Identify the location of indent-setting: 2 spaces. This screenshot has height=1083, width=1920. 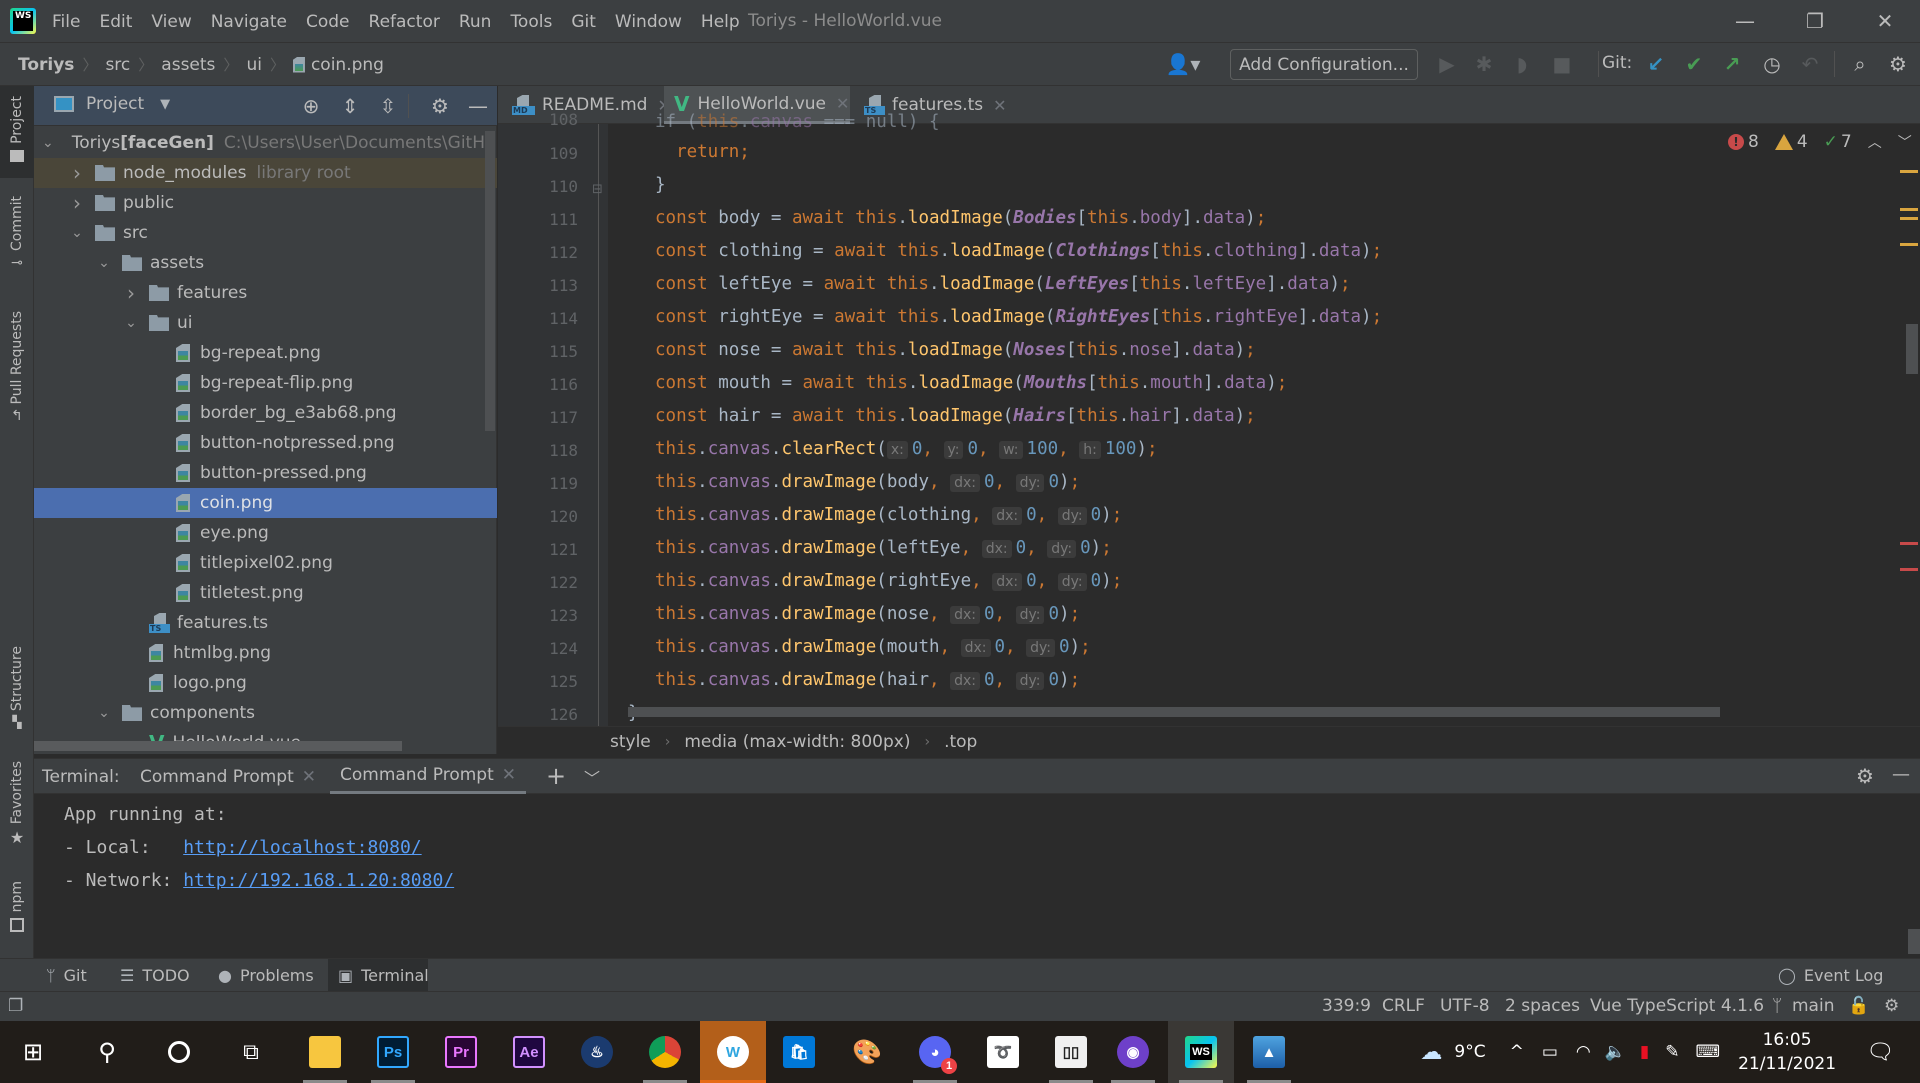
(1542, 1006).